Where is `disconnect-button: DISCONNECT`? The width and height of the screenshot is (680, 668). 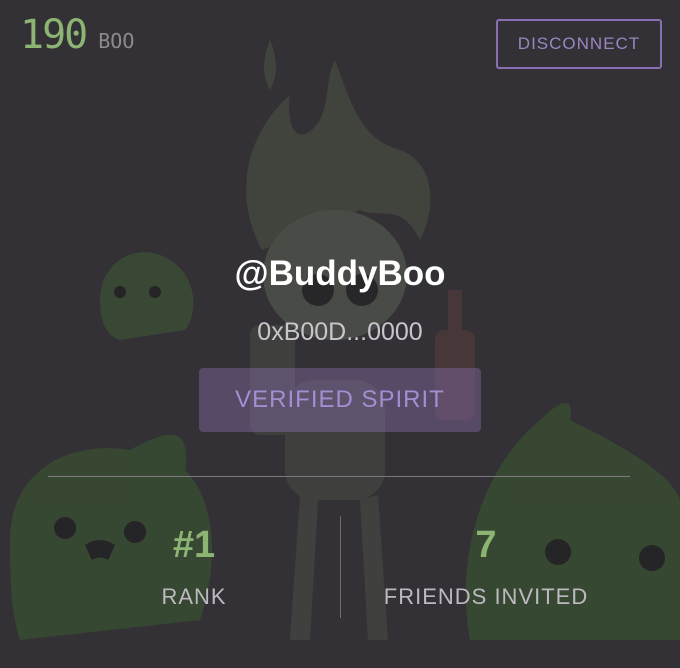 disconnect-button: DISCONNECT is located at coordinates (579, 44).